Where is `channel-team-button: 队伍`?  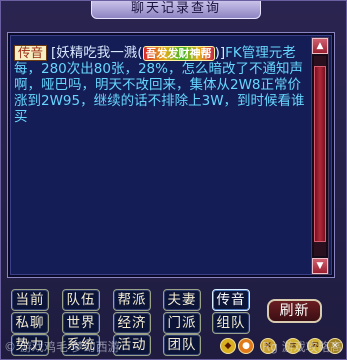
channel-team-button: 队伍 is located at coordinates (81, 300).